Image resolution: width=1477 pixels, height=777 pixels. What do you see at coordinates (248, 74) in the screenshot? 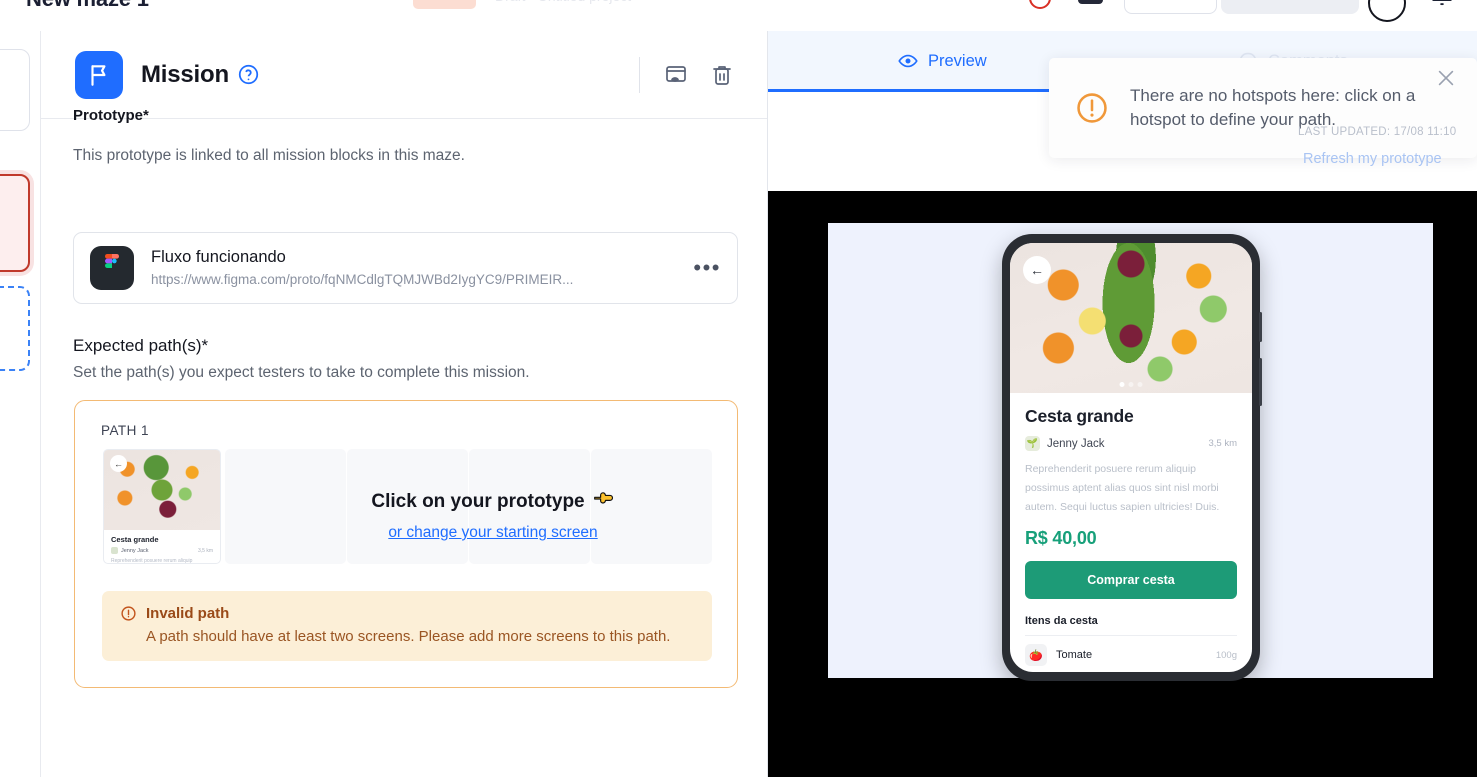
I see `question-circle-icon` at bounding box center [248, 74].